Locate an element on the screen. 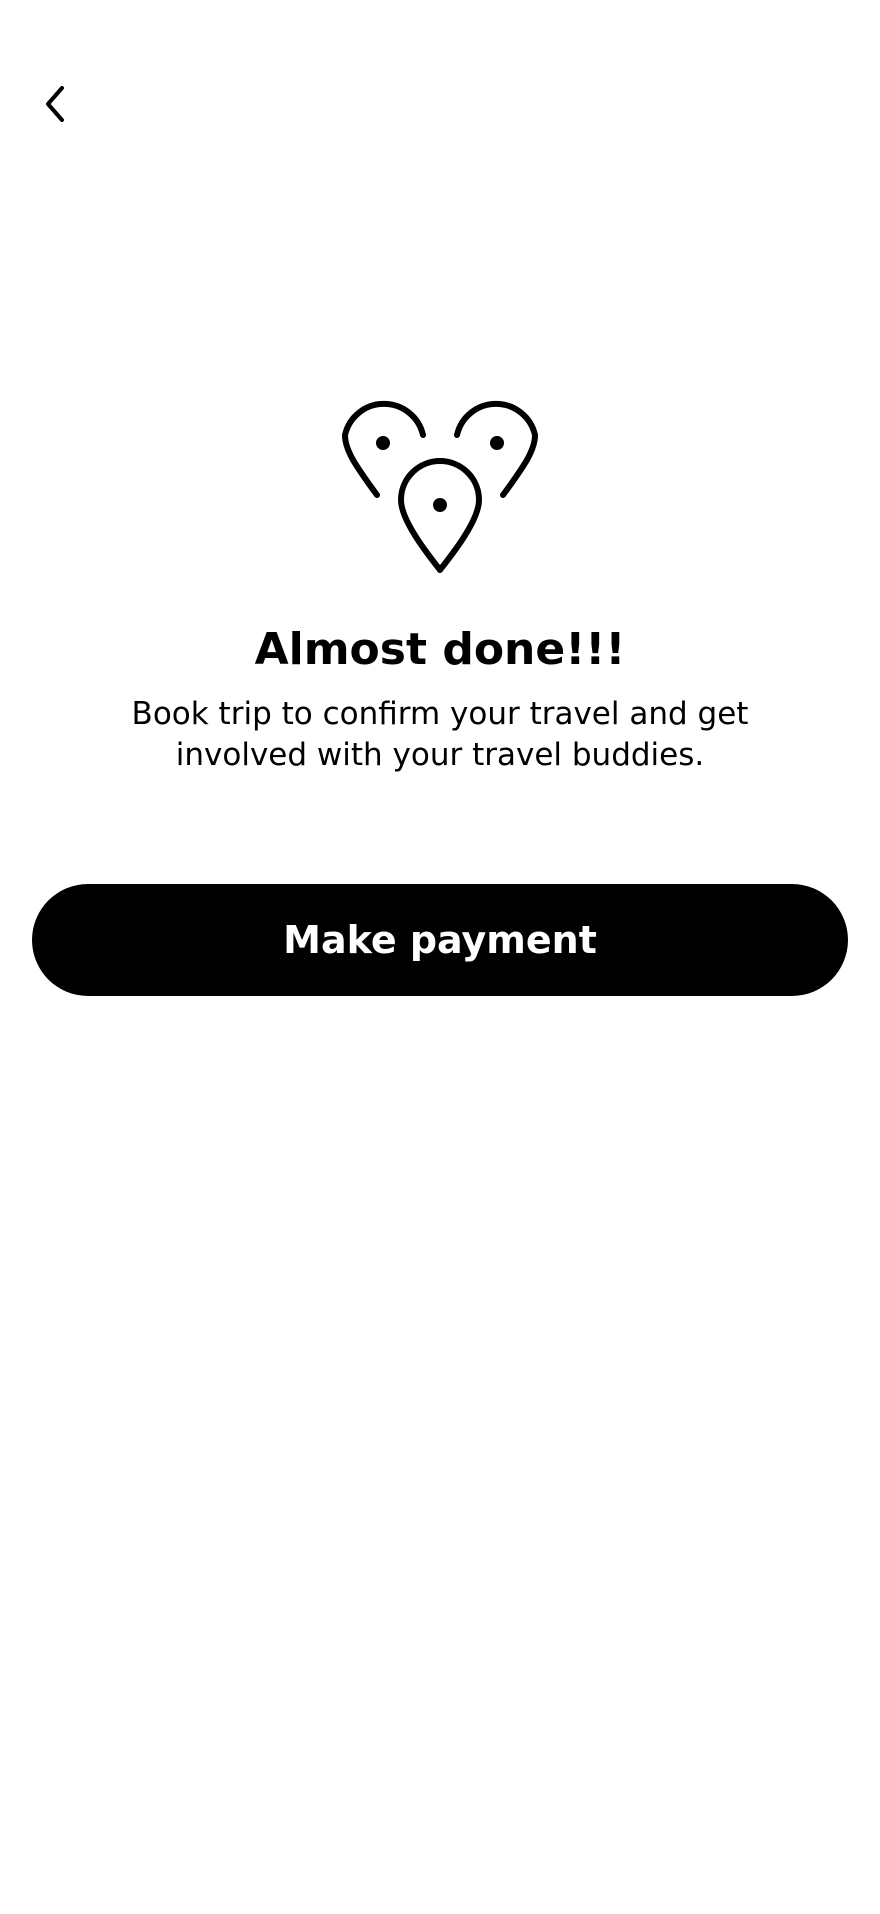 This screenshot has width=880, height=1914. chevron-left-icon is located at coordinates (55, 104).